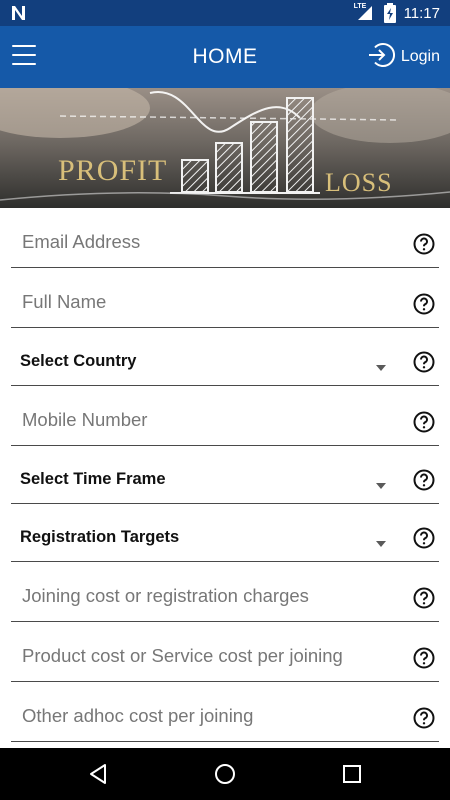 This screenshot has width=450, height=800. I want to click on recents-icon, so click(352, 774).